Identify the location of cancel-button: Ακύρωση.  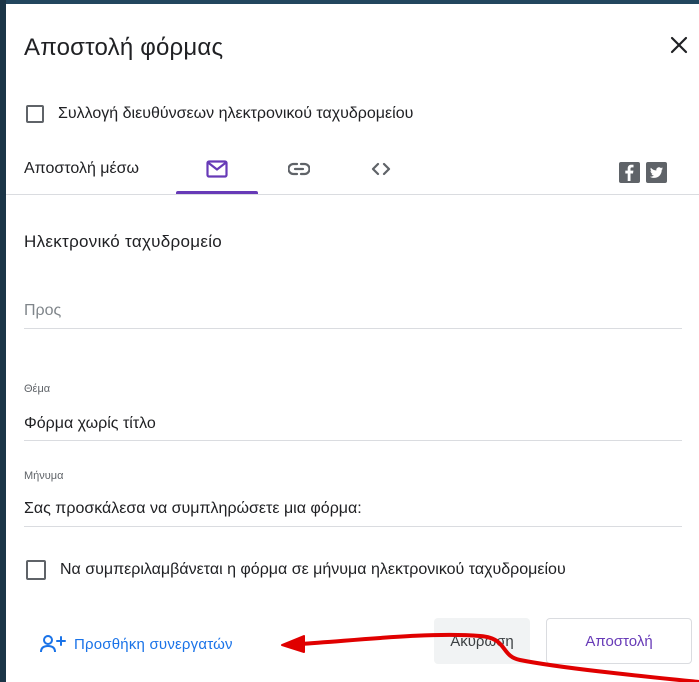
(482, 641).